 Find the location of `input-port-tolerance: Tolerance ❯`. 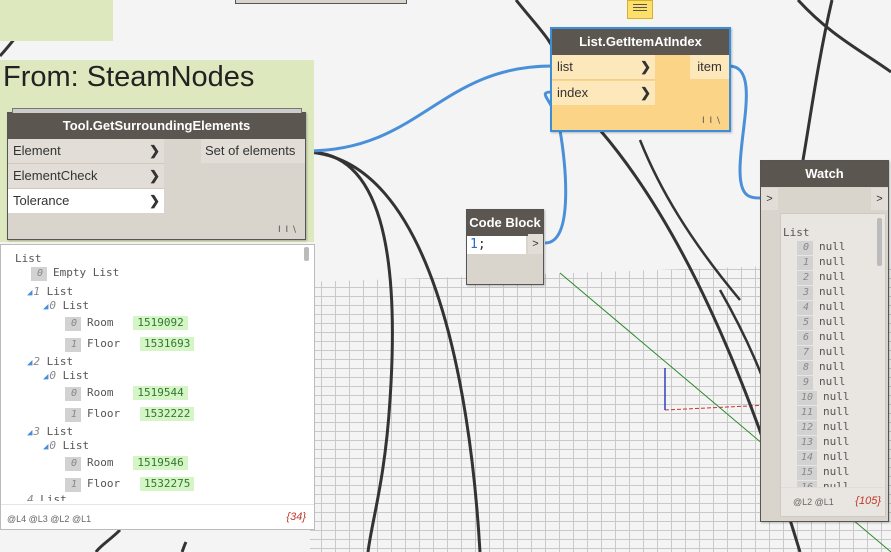

input-port-tolerance: Tolerance ❯ is located at coordinates (86, 201).